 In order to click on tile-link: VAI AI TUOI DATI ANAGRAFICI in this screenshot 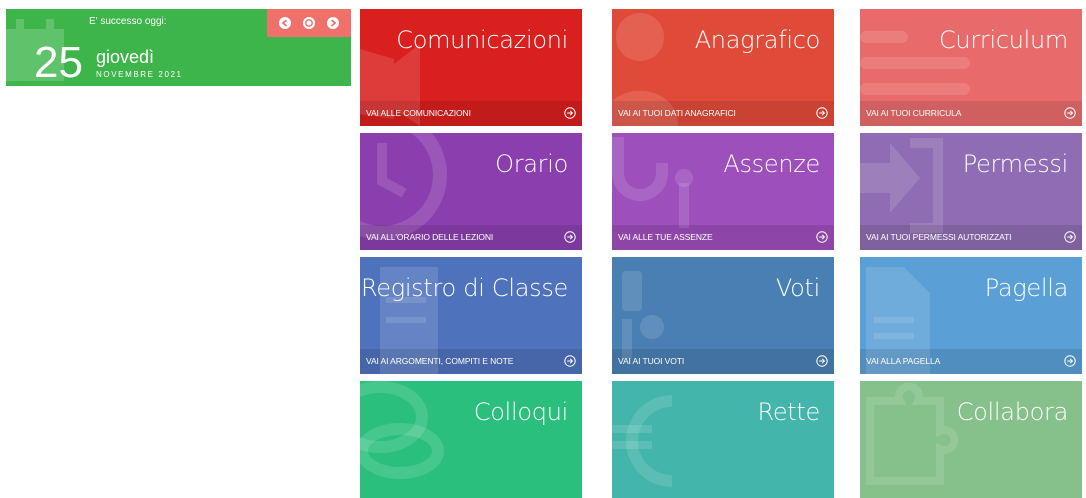, I will do `click(677, 113)`.